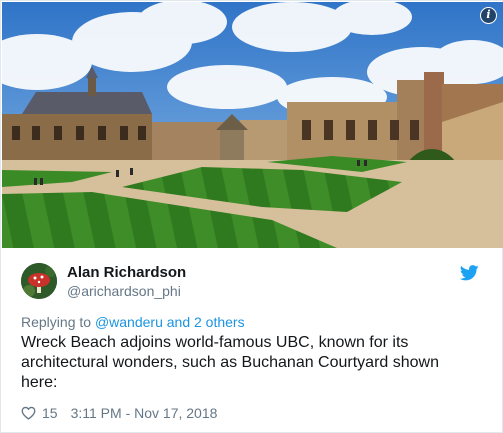 Image resolution: width=503 pixels, height=433 pixels. I want to click on author-name: Alan Richardson, so click(126, 273).